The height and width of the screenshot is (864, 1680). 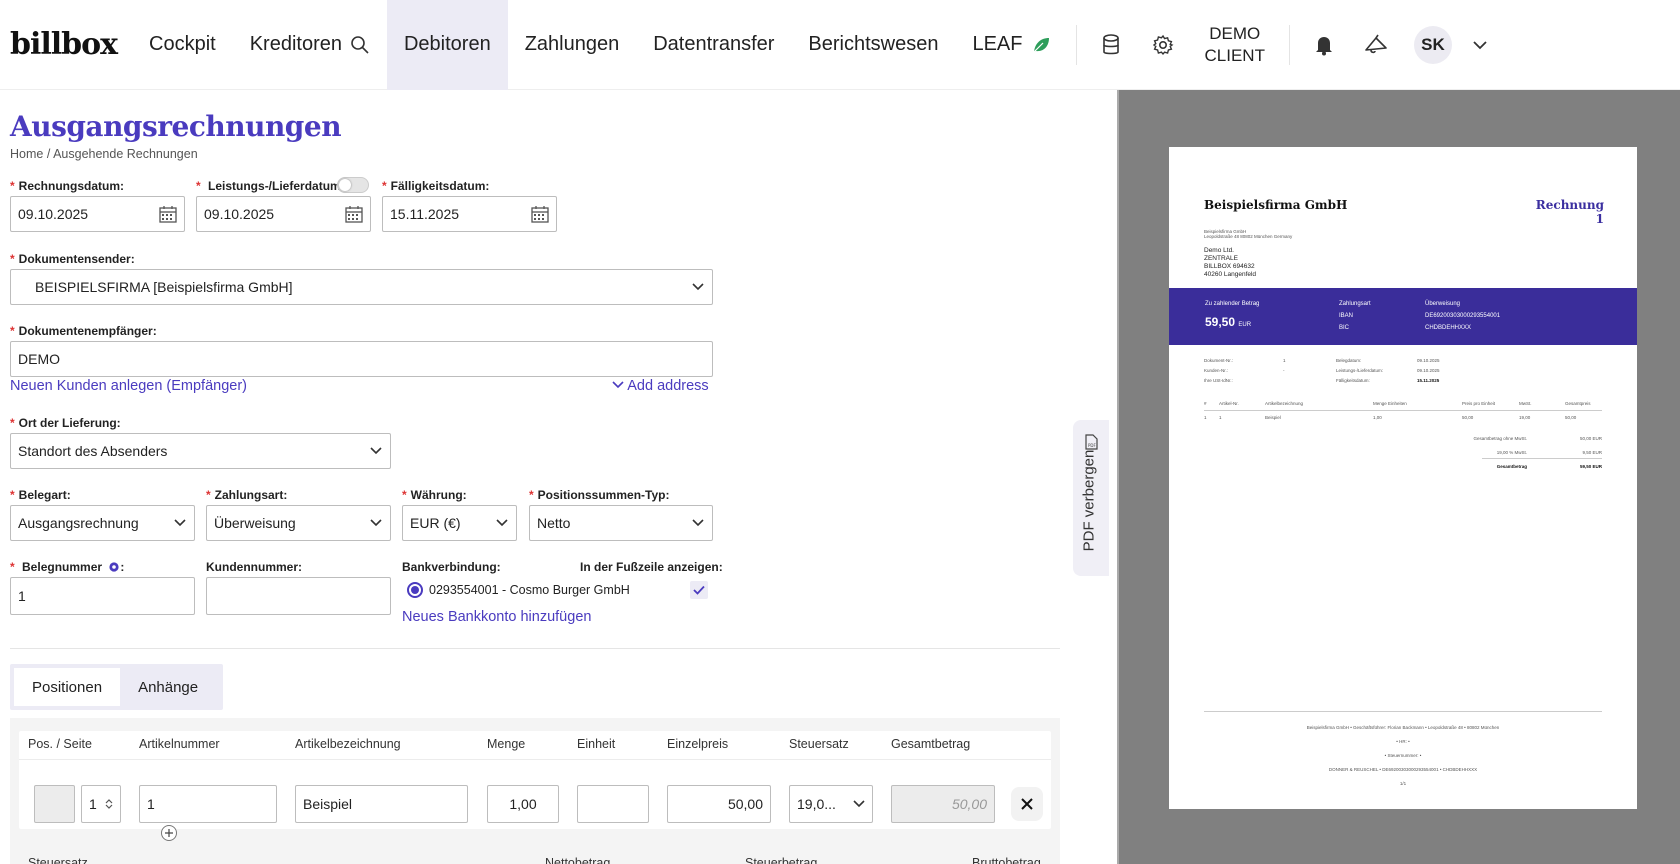 What do you see at coordinates (469, 214) in the screenshot?
I see `faelligkeitsdatum-input: 15.11.2025` at bounding box center [469, 214].